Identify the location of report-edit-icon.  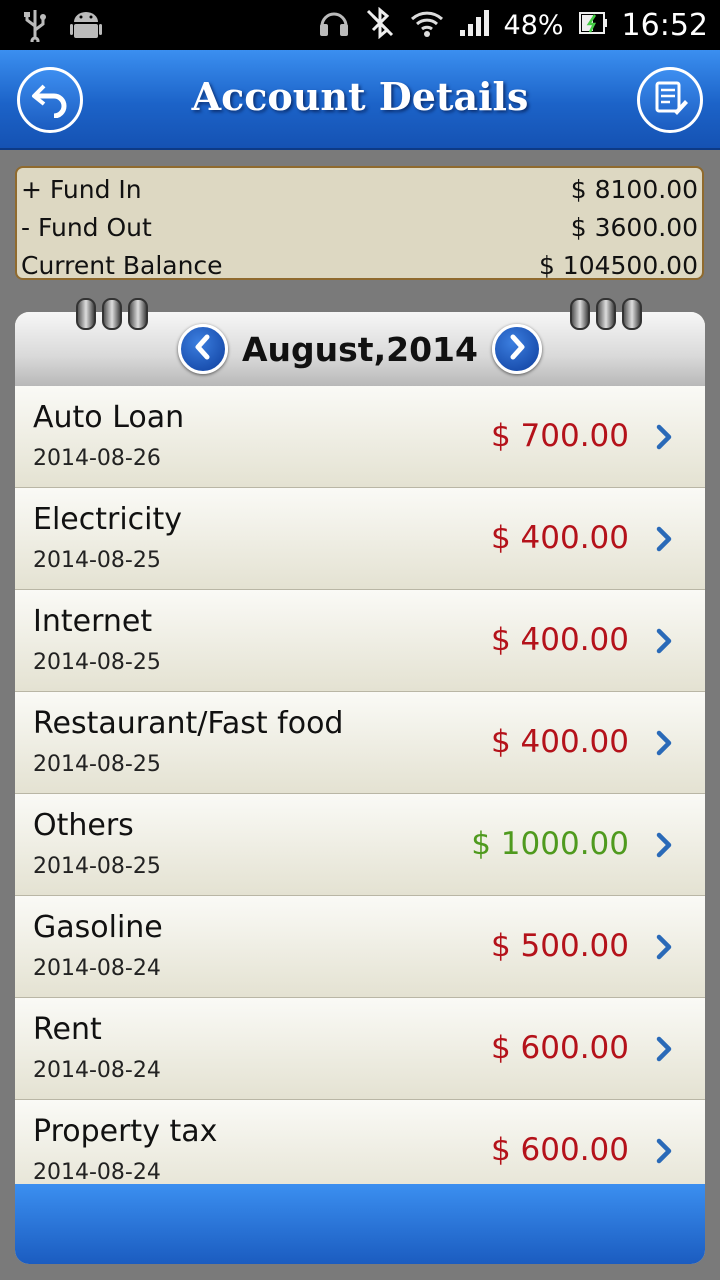
(670, 100).